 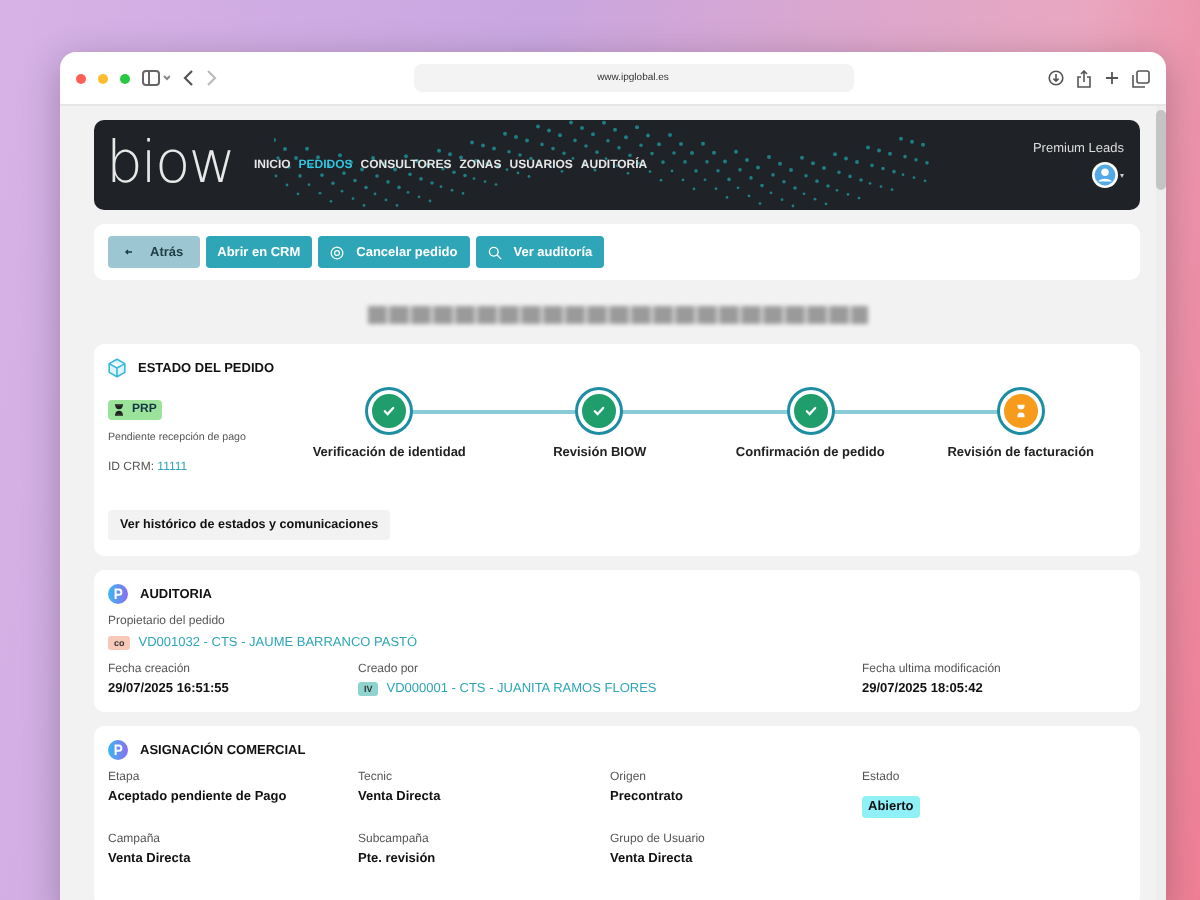 I want to click on avatar-menu, so click(x=1108, y=175).